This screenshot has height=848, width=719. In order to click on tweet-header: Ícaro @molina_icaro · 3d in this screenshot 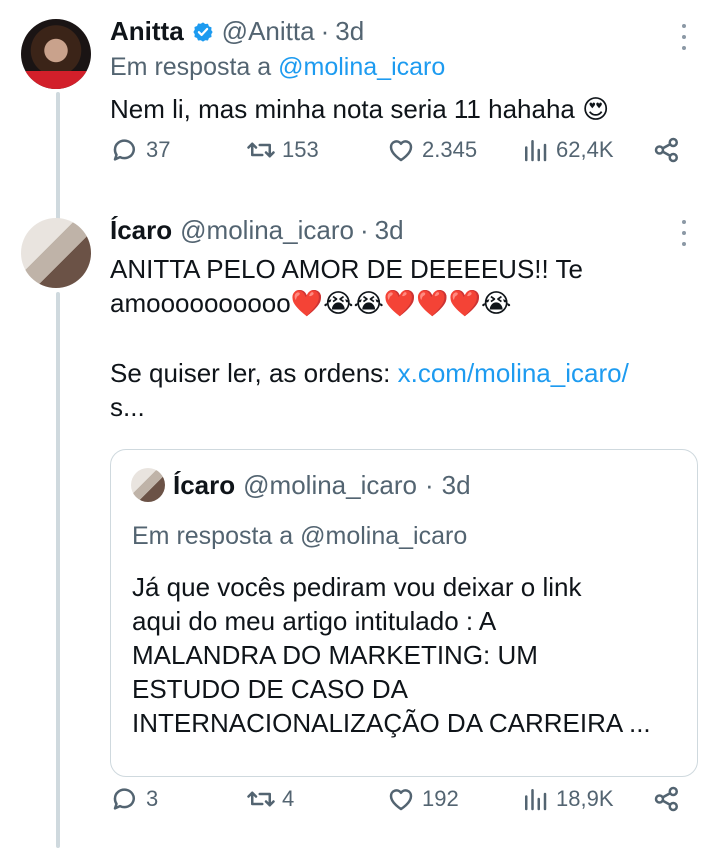, I will do `click(402, 230)`.